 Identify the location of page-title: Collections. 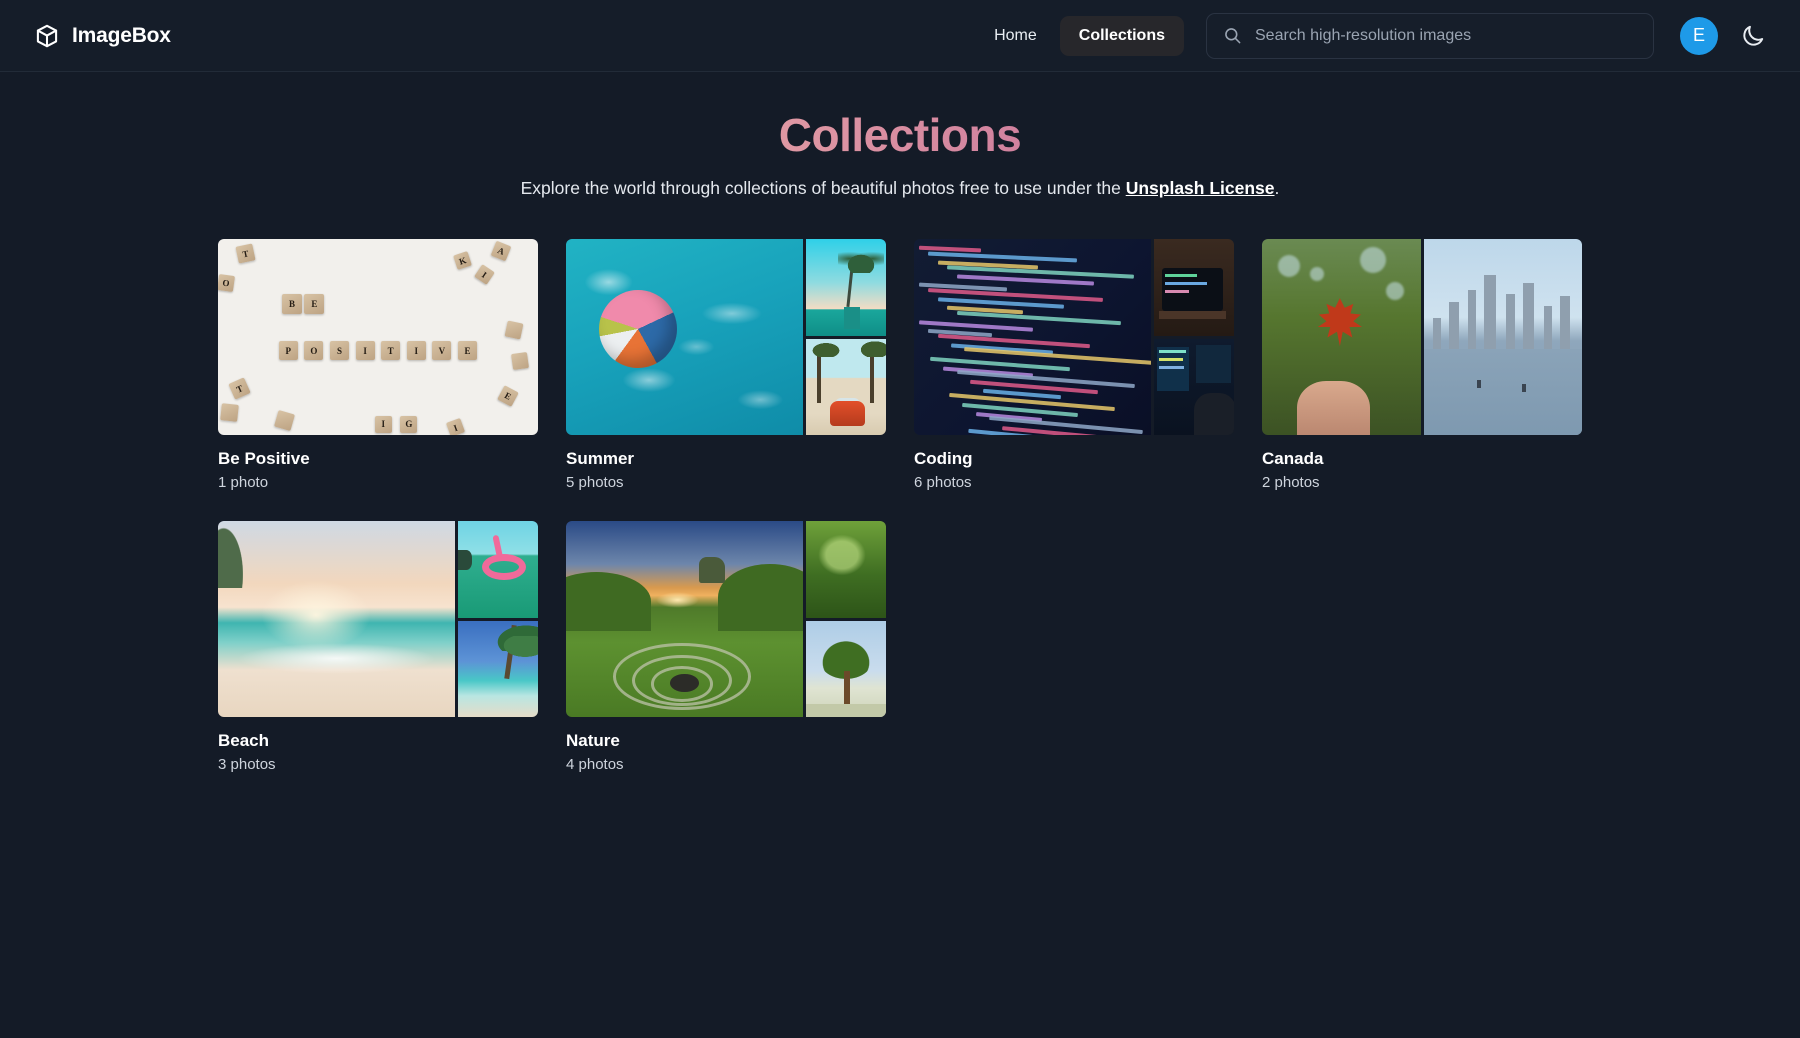
(900, 135).